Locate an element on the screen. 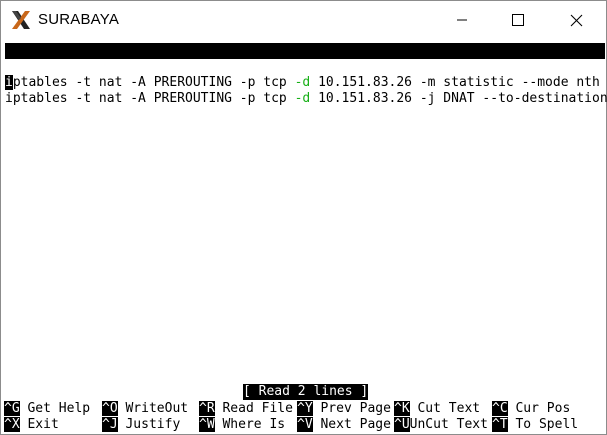 This screenshot has height=435, width=607. shortcut-label: Where Is is located at coordinates (254, 424).